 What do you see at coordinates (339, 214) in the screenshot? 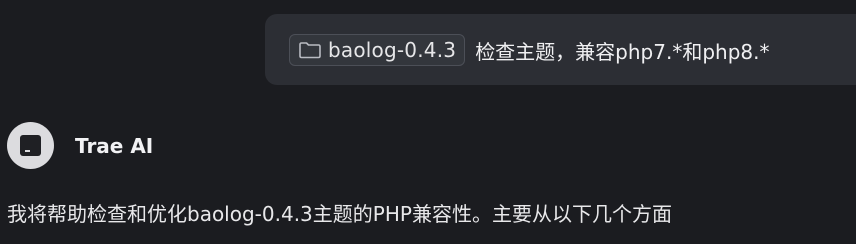
I see `assistant-message-text: 我将帮助检查和优化baolog-0.4.3主题的PHP兼容性。主要从以下几个方面` at bounding box center [339, 214].